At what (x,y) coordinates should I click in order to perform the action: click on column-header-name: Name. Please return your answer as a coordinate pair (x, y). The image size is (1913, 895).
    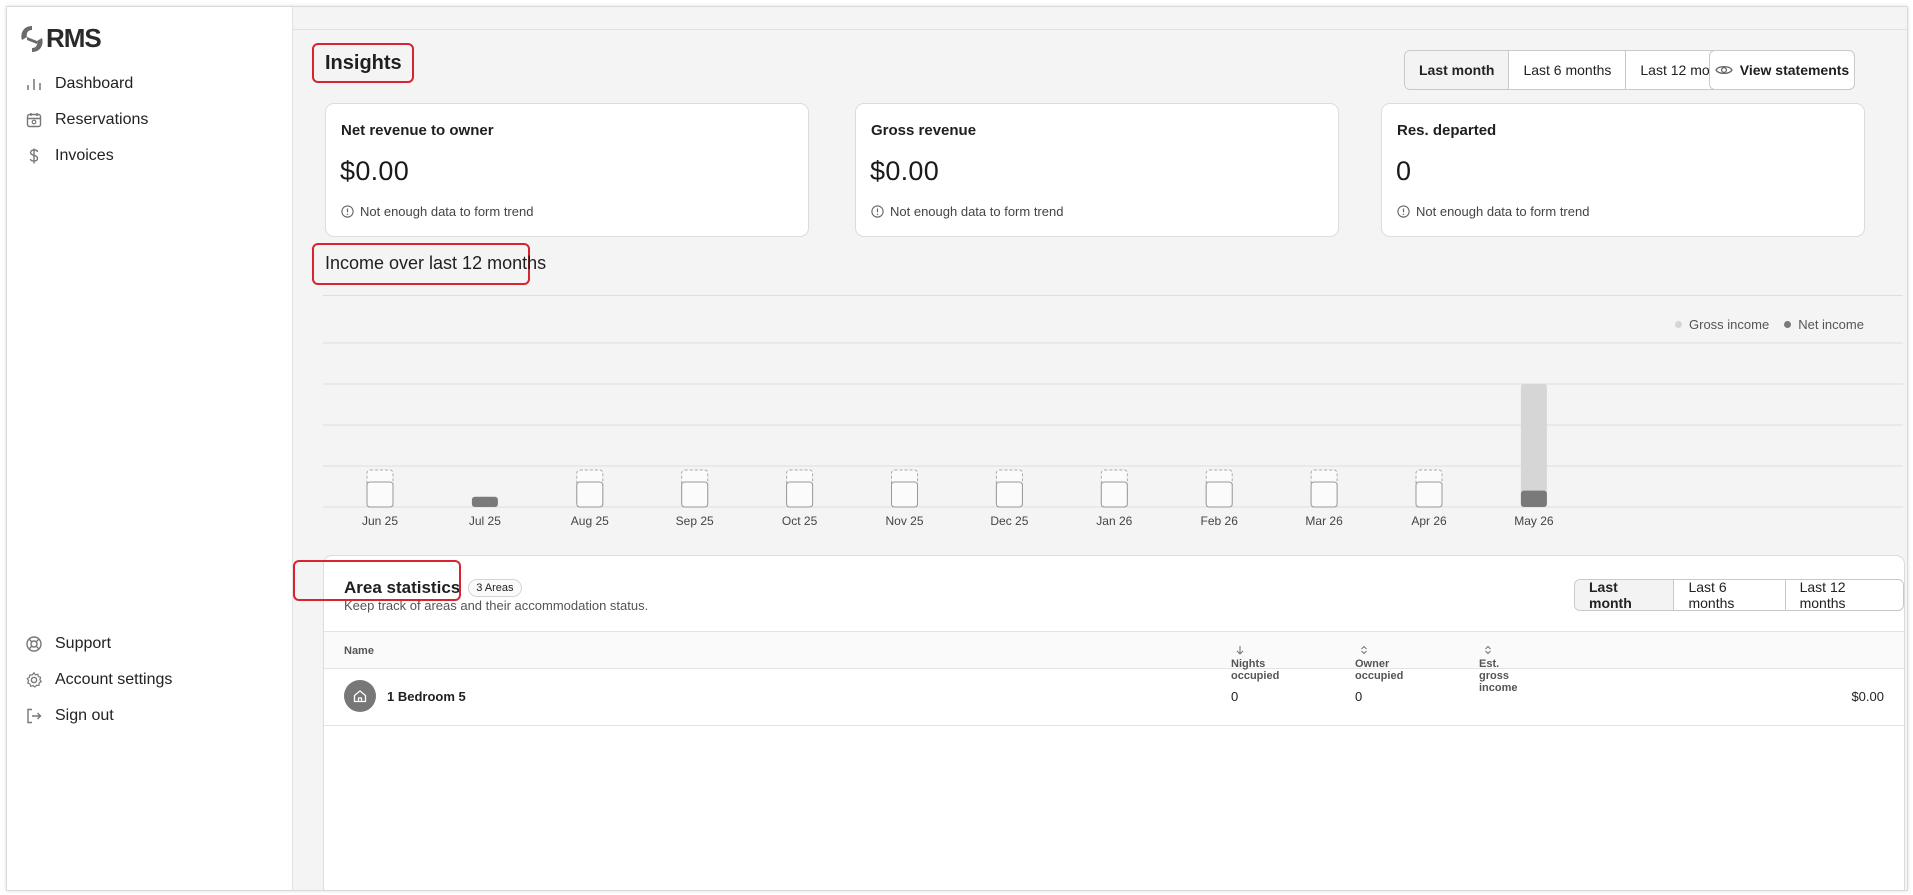
    Looking at the image, I should click on (359, 651).